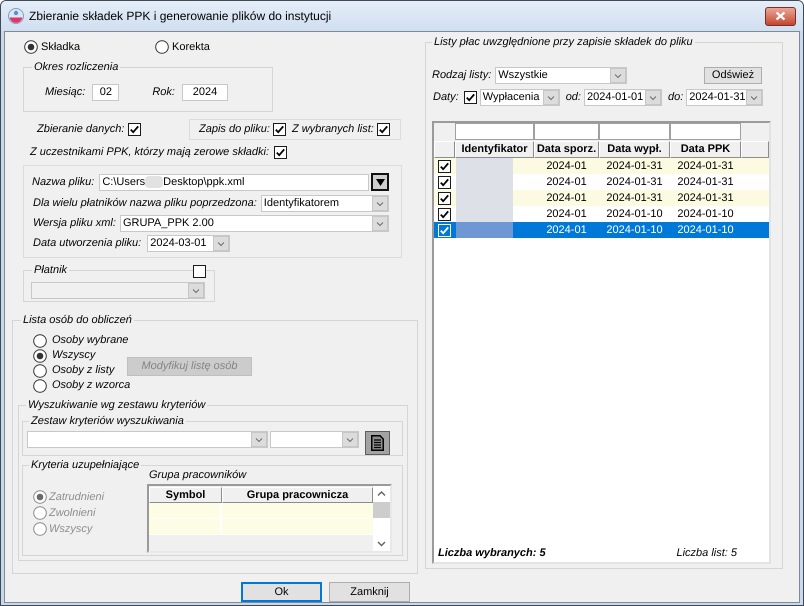  I want to click on field-label: Data utworzenia pliku:, so click(87, 243).